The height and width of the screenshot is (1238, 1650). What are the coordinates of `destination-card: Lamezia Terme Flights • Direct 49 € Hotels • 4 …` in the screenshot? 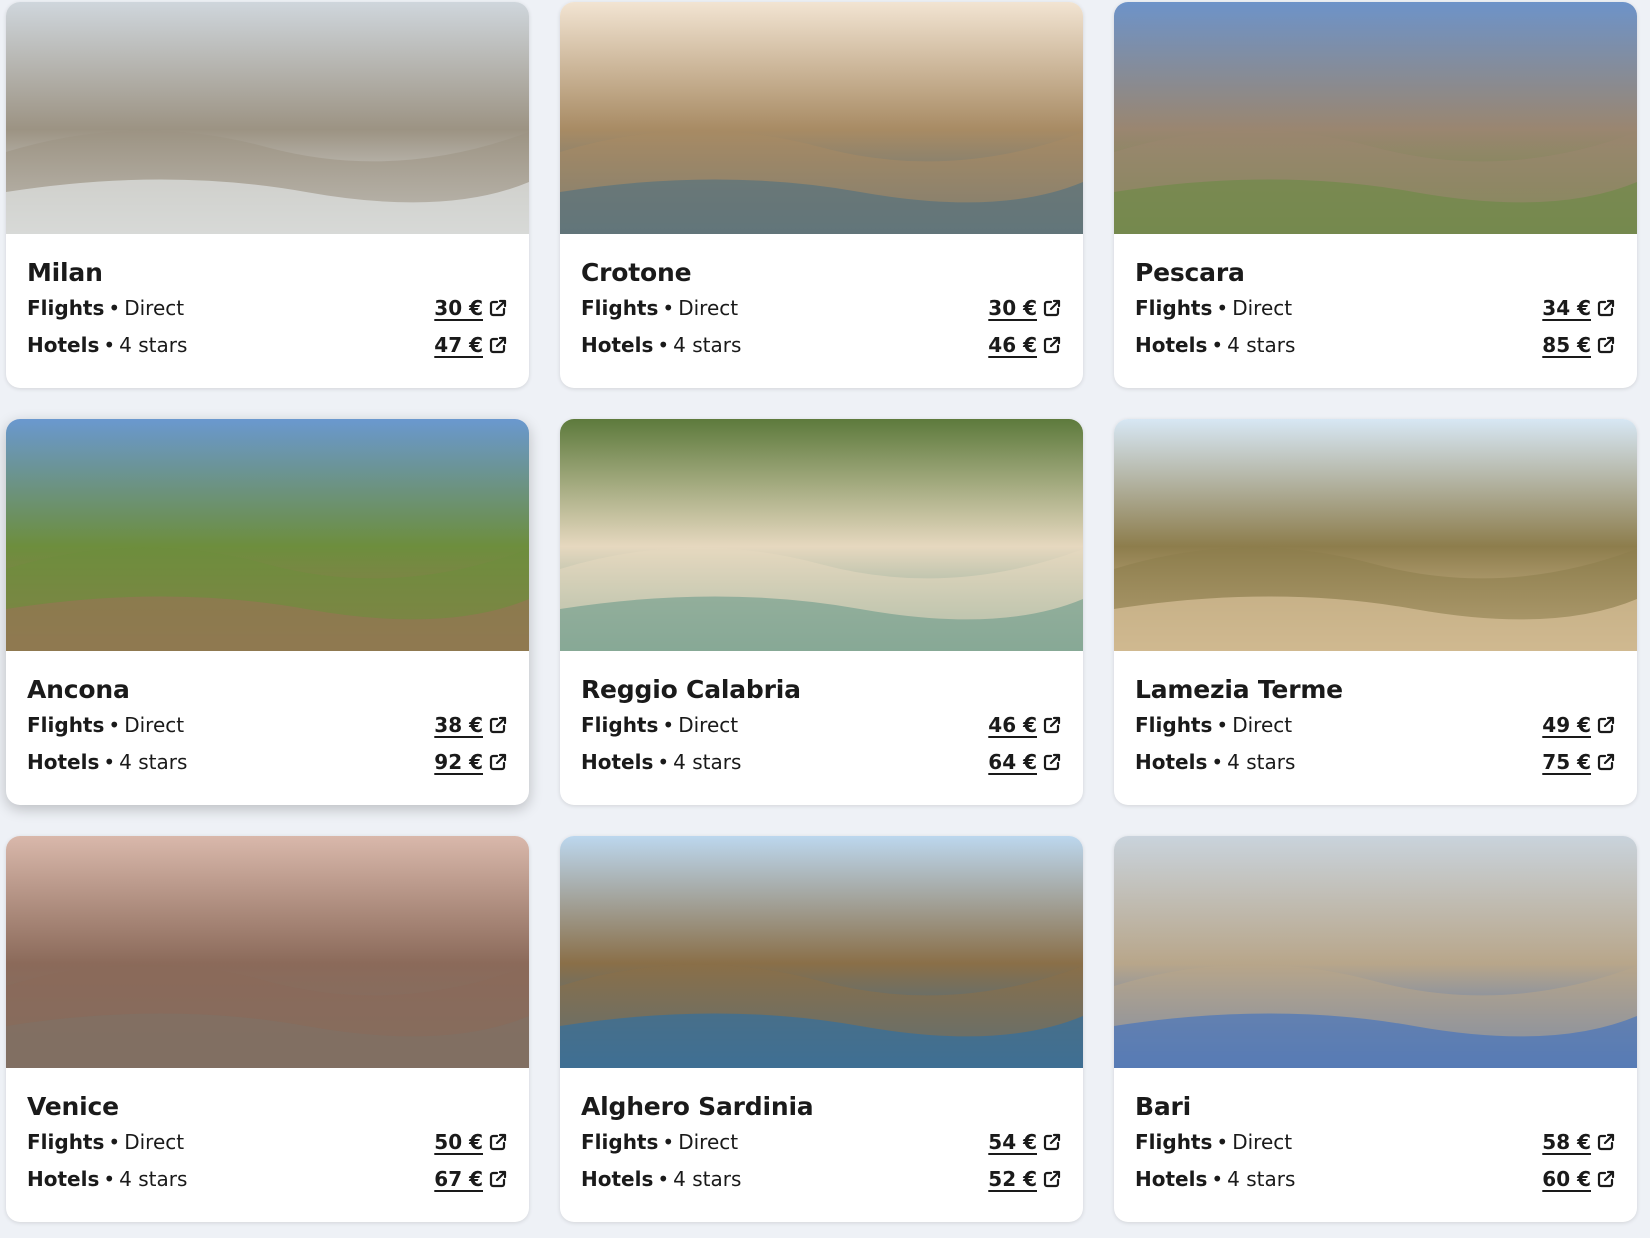 It's located at (1375, 612).